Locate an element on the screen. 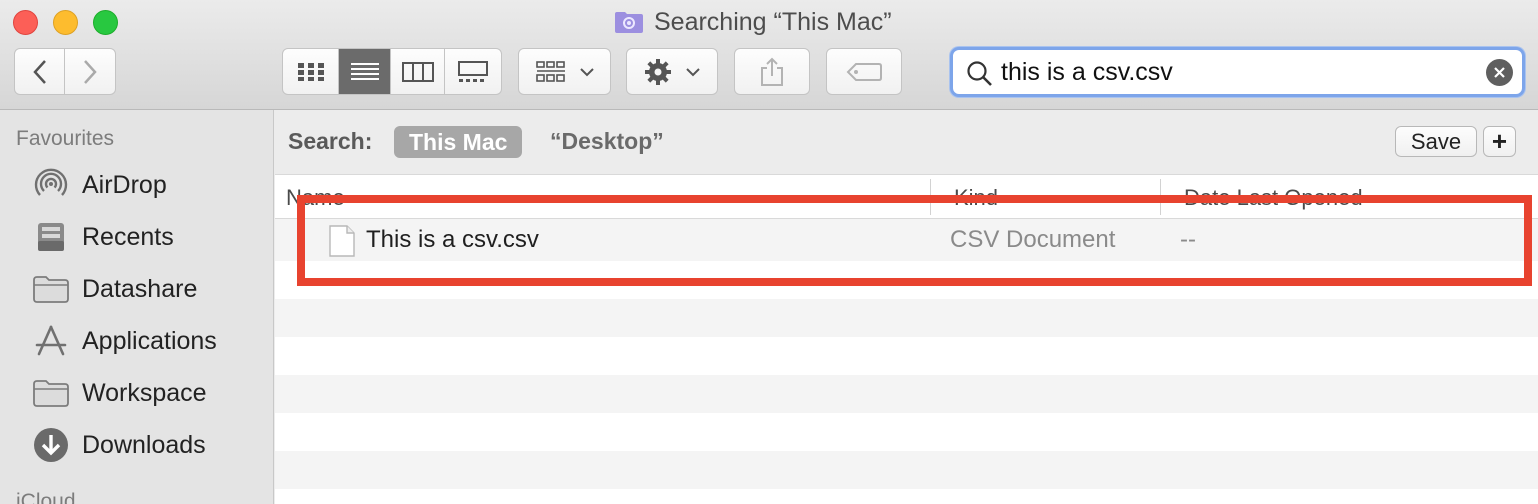 This screenshot has width=1538, height=504. gallery-icon is located at coordinates (473, 71).